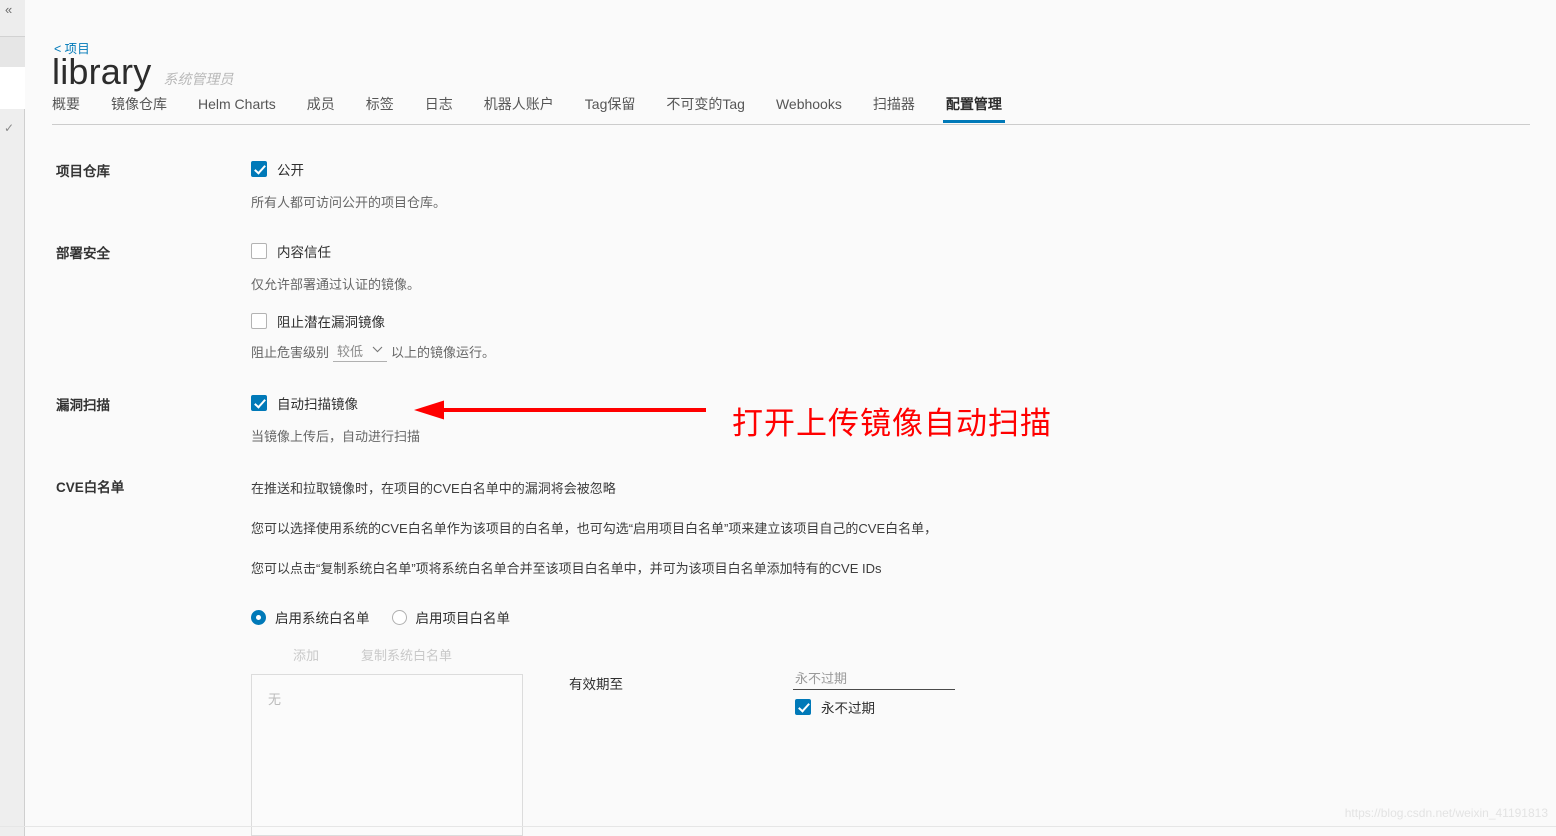  I want to click on cve-list-box: 无, so click(387, 755).